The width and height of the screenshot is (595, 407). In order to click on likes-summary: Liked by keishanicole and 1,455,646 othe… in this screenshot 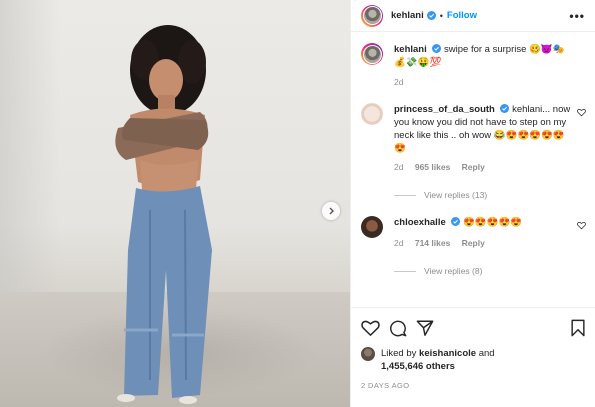, I will do `click(473, 360)`.